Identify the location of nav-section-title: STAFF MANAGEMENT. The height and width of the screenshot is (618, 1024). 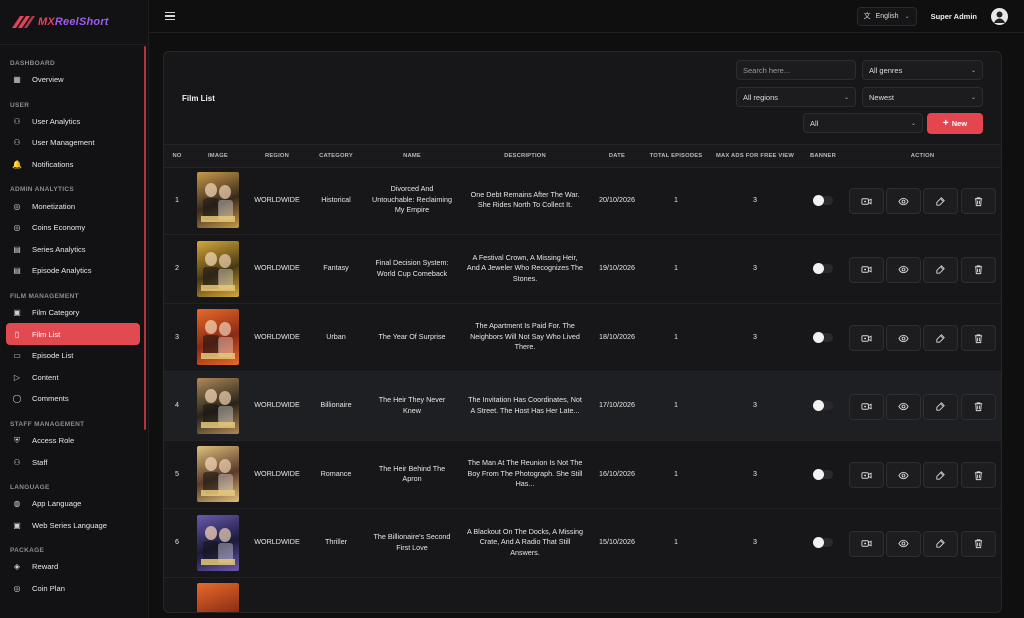
(47, 424).